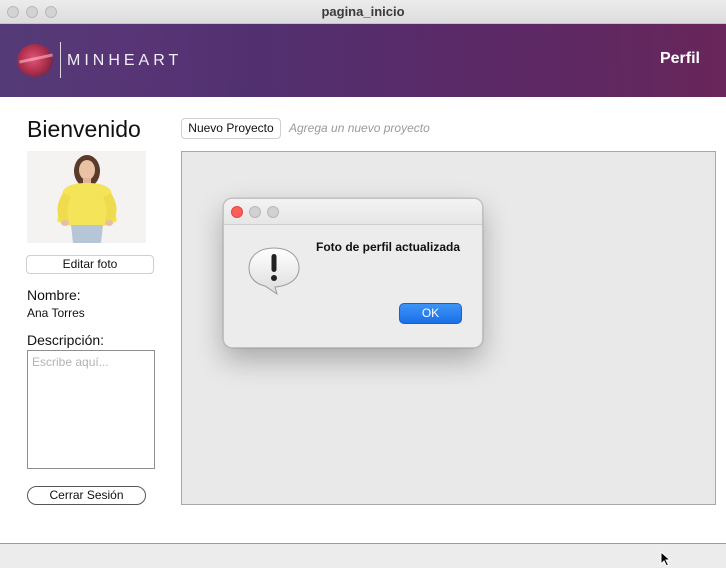 The image size is (726, 568). Describe the element at coordinates (125, 60) in the screenshot. I see `brand-name: MINHEART` at that location.